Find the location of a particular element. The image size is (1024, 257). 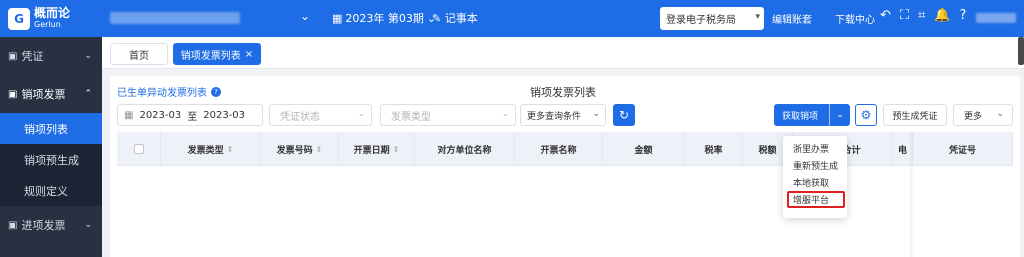

settings-button: ⚙ is located at coordinates (866, 115).